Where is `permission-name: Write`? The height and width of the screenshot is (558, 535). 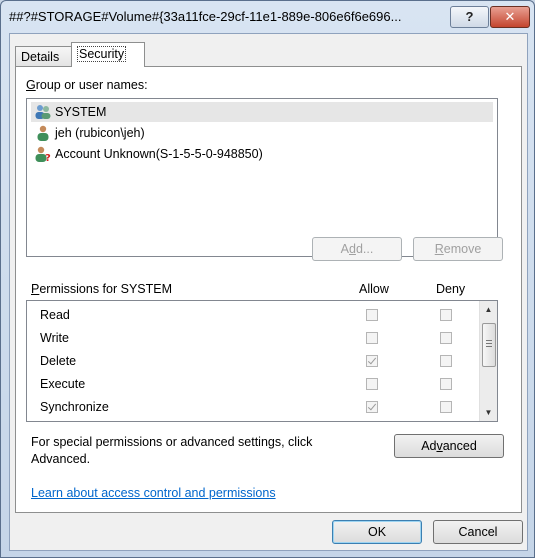
permission-name: Write is located at coordinates (54, 338).